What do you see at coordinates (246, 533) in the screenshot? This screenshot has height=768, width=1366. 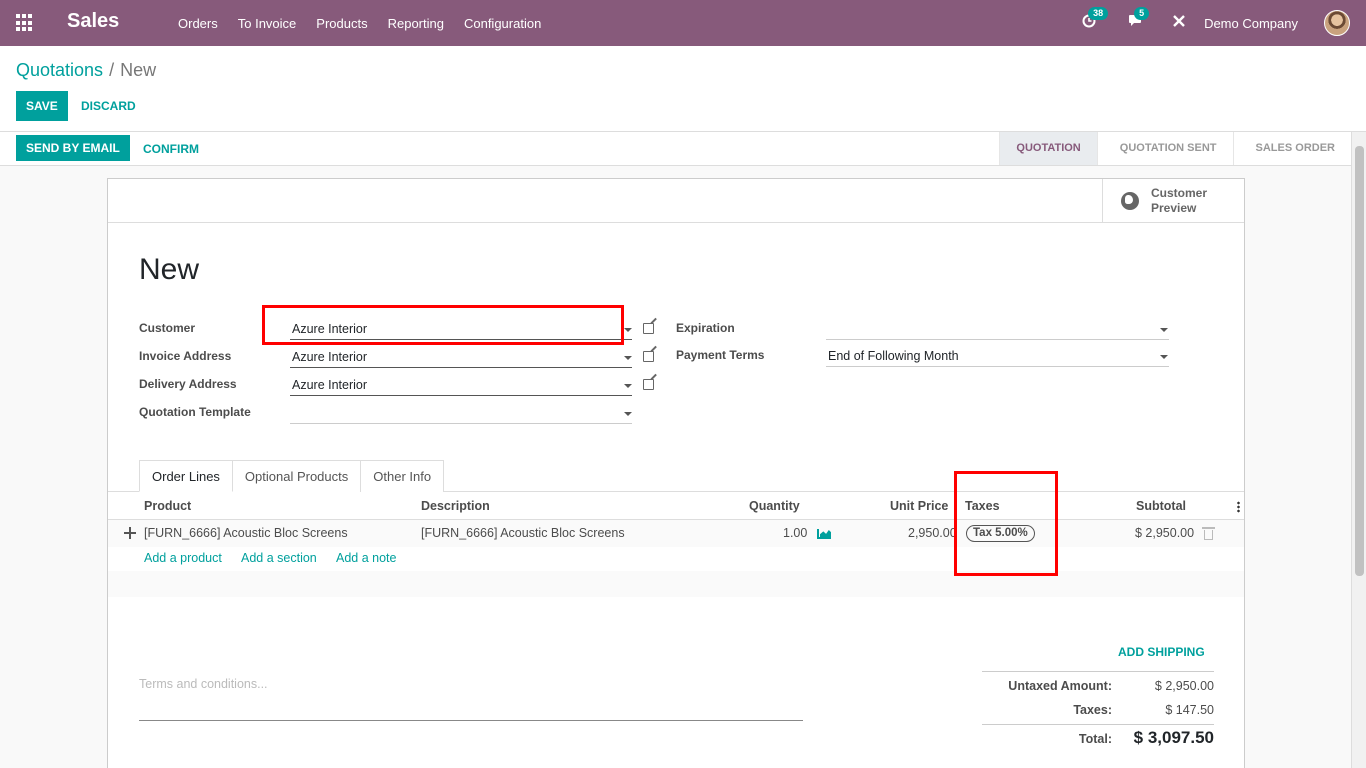 I see `row-product: [FURN_6666] Acoustic Bloc Screens` at bounding box center [246, 533].